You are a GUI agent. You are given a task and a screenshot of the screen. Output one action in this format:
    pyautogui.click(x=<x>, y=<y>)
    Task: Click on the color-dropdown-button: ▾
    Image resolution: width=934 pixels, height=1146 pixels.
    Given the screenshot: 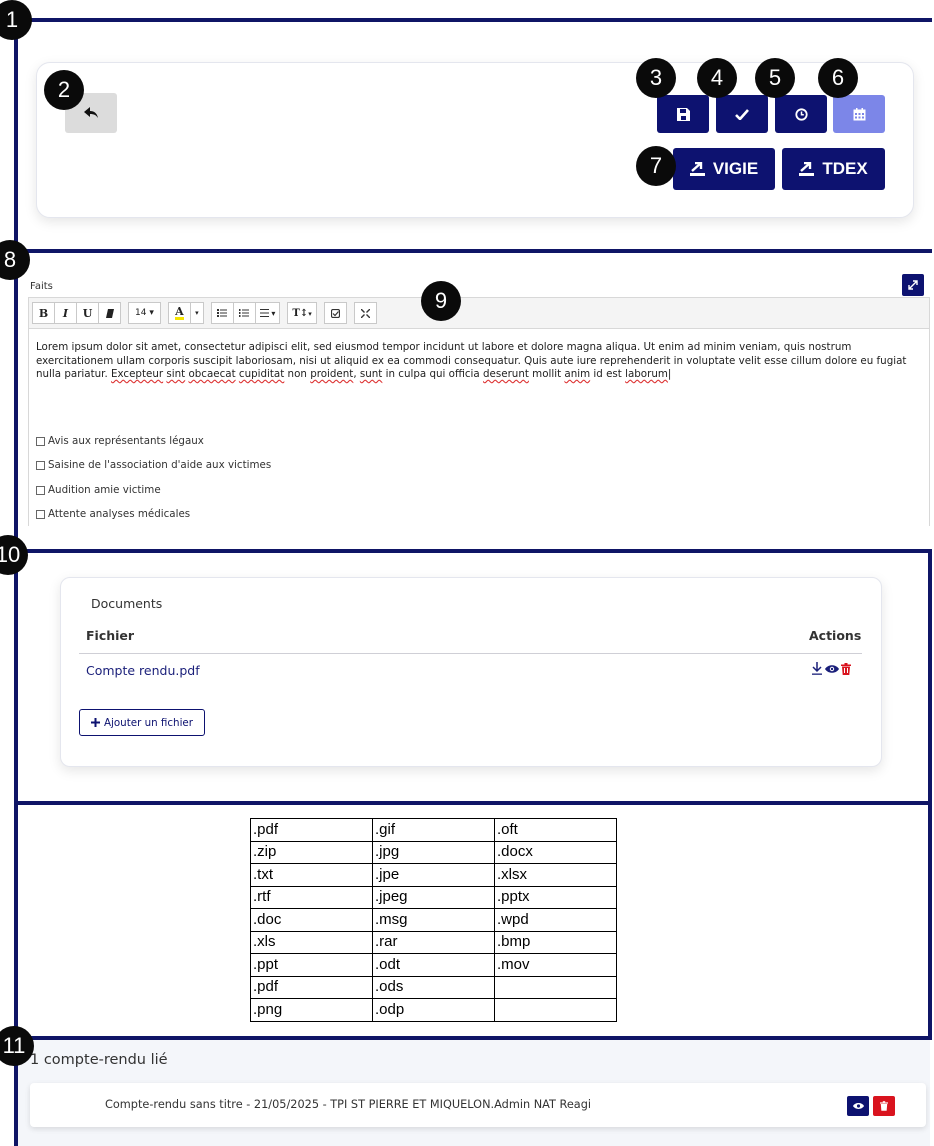 What is the action you would take?
    pyautogui.click(x=196, y=313)
    